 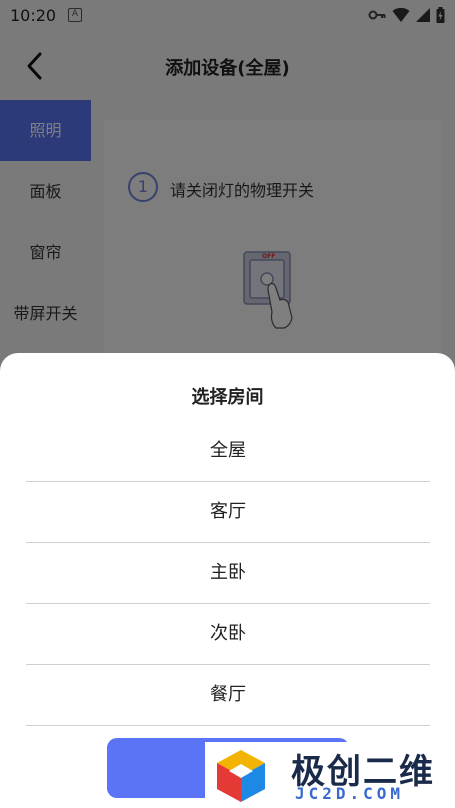 What do you see at coordinates (228, 695) in the screenshot?
I see `room-option-dining-room: 餐厅` at bounding box center [228, 695].